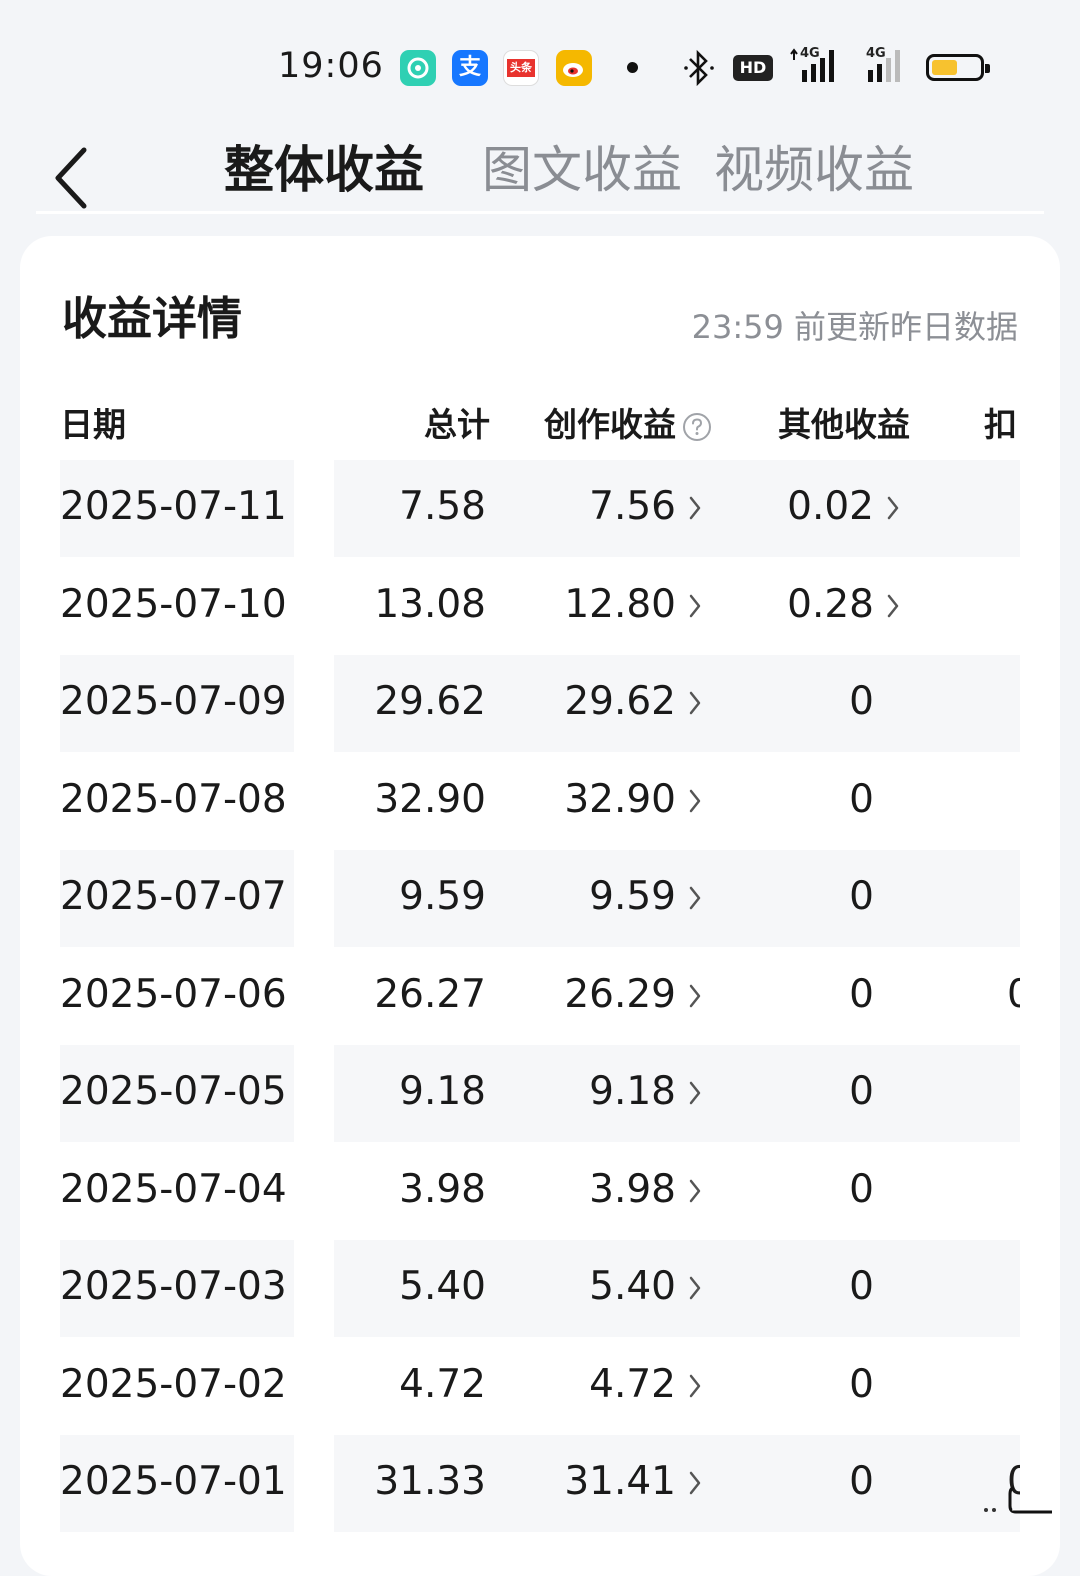  I want to click on toutiao-glyph: 头条, so click(521, 68).